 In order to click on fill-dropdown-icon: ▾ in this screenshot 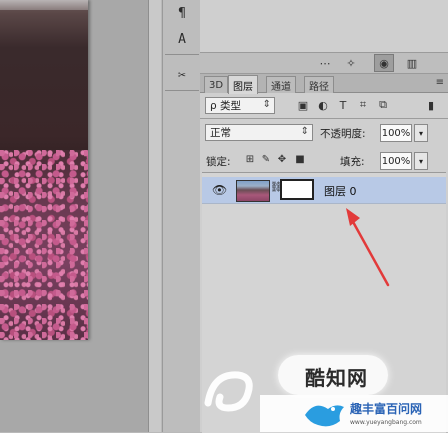, I will do `click(421, 161)`.